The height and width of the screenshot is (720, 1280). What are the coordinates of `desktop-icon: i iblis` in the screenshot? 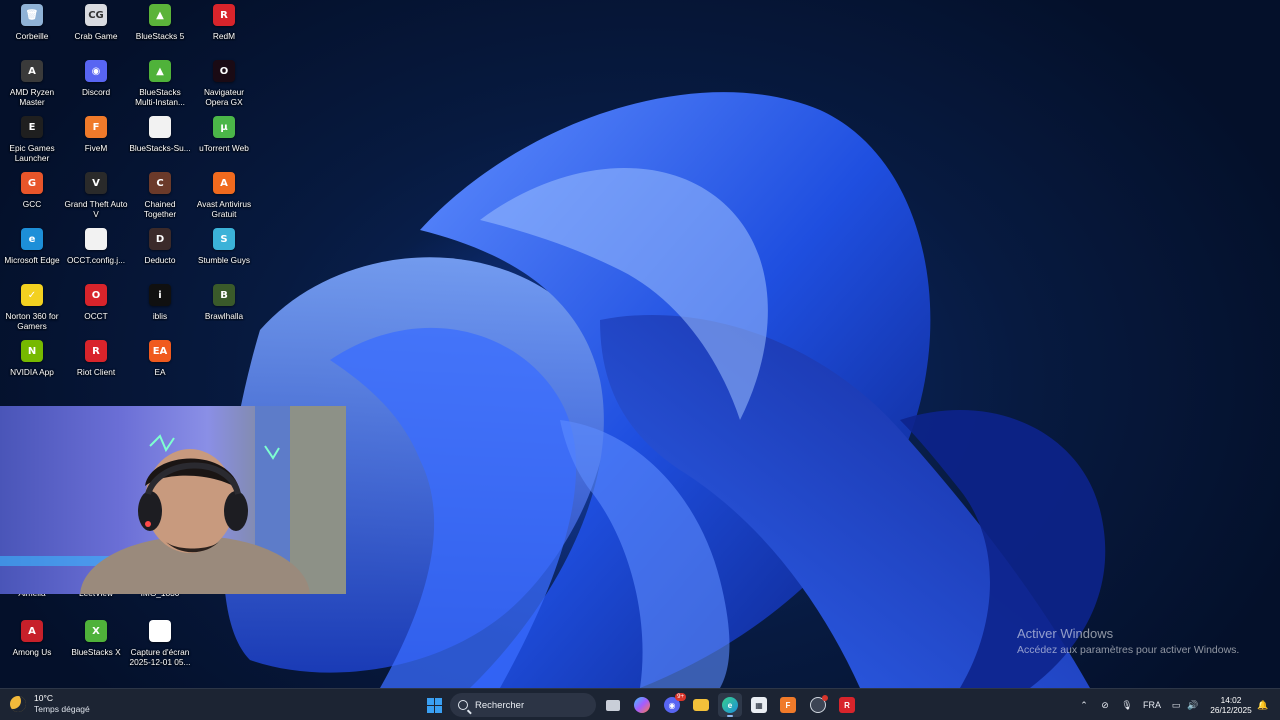 It's located at (160, 308).